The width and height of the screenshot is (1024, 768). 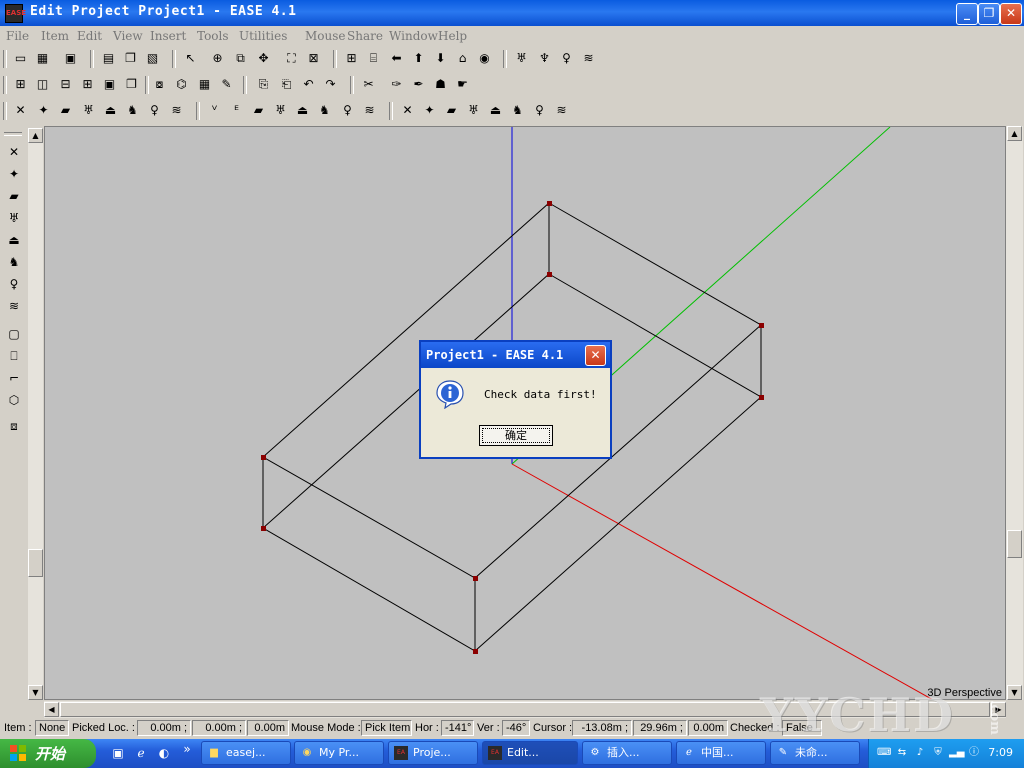 What do you see at coordinates (181, 84) in the screenshot?
I see `frame-icon: ⌬` at bounding box center [181, 84].